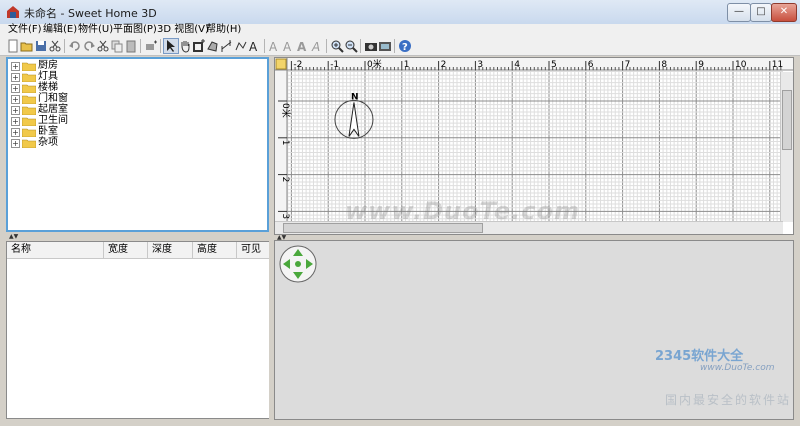 Image resolution: width=800 pixels, height=426 pixels. Describe the element at coordinates (405, 46) in the screenshot. I see `help-icon: ?` at that location.